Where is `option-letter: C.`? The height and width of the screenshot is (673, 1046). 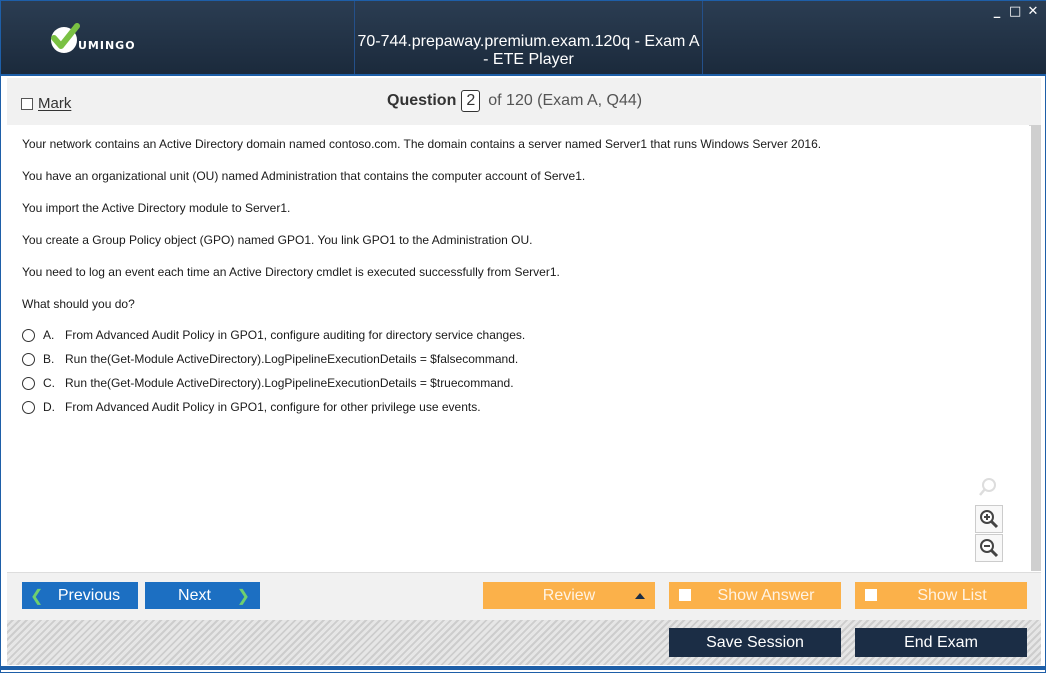 option-letter: C. is located at coordinates (49, 383).